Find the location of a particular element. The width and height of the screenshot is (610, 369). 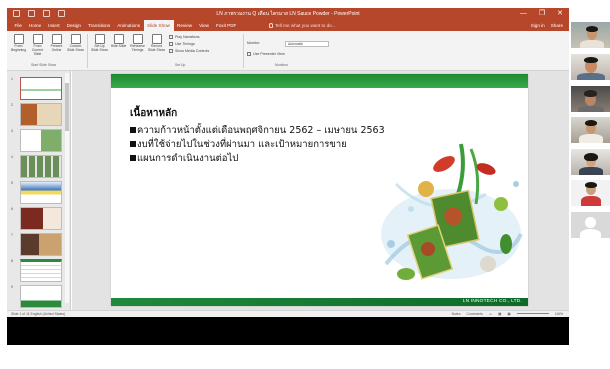

tab-design: Design is located at coordinates (73, 25).